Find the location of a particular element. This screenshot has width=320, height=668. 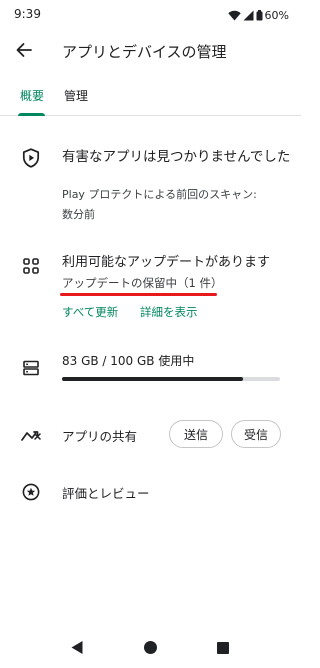

updates-available-title: 利用可能なアップデートがあります is located at coordinates (166, 260).